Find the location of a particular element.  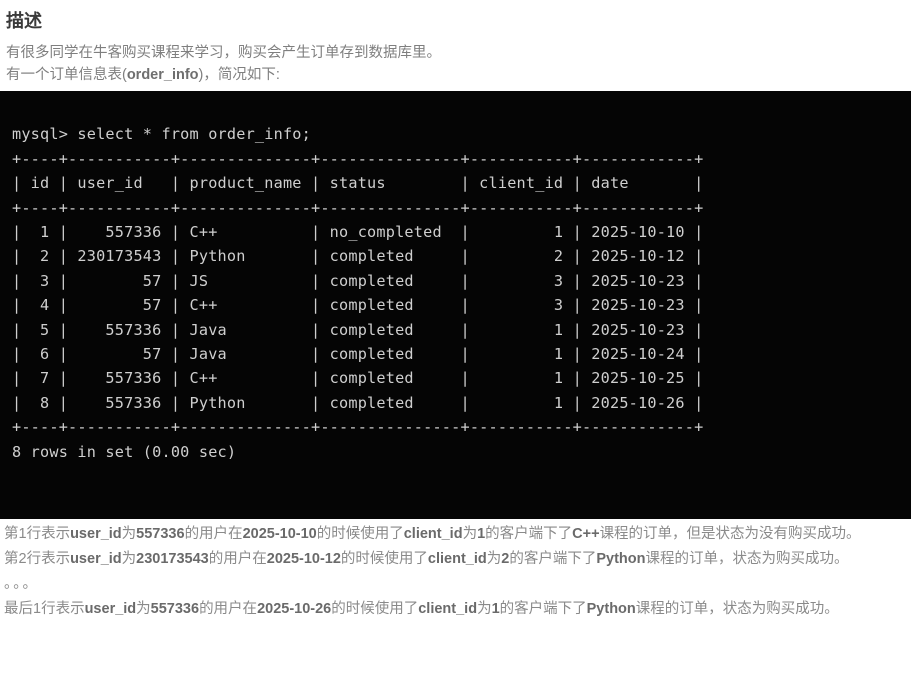

note3-part5: 为 is located at coordinates (484, 608).